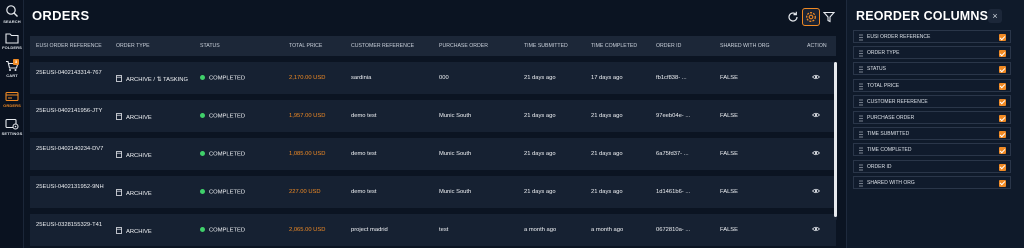  I want to click on nav-label-folders: FOLDERS, so click(12, 47).